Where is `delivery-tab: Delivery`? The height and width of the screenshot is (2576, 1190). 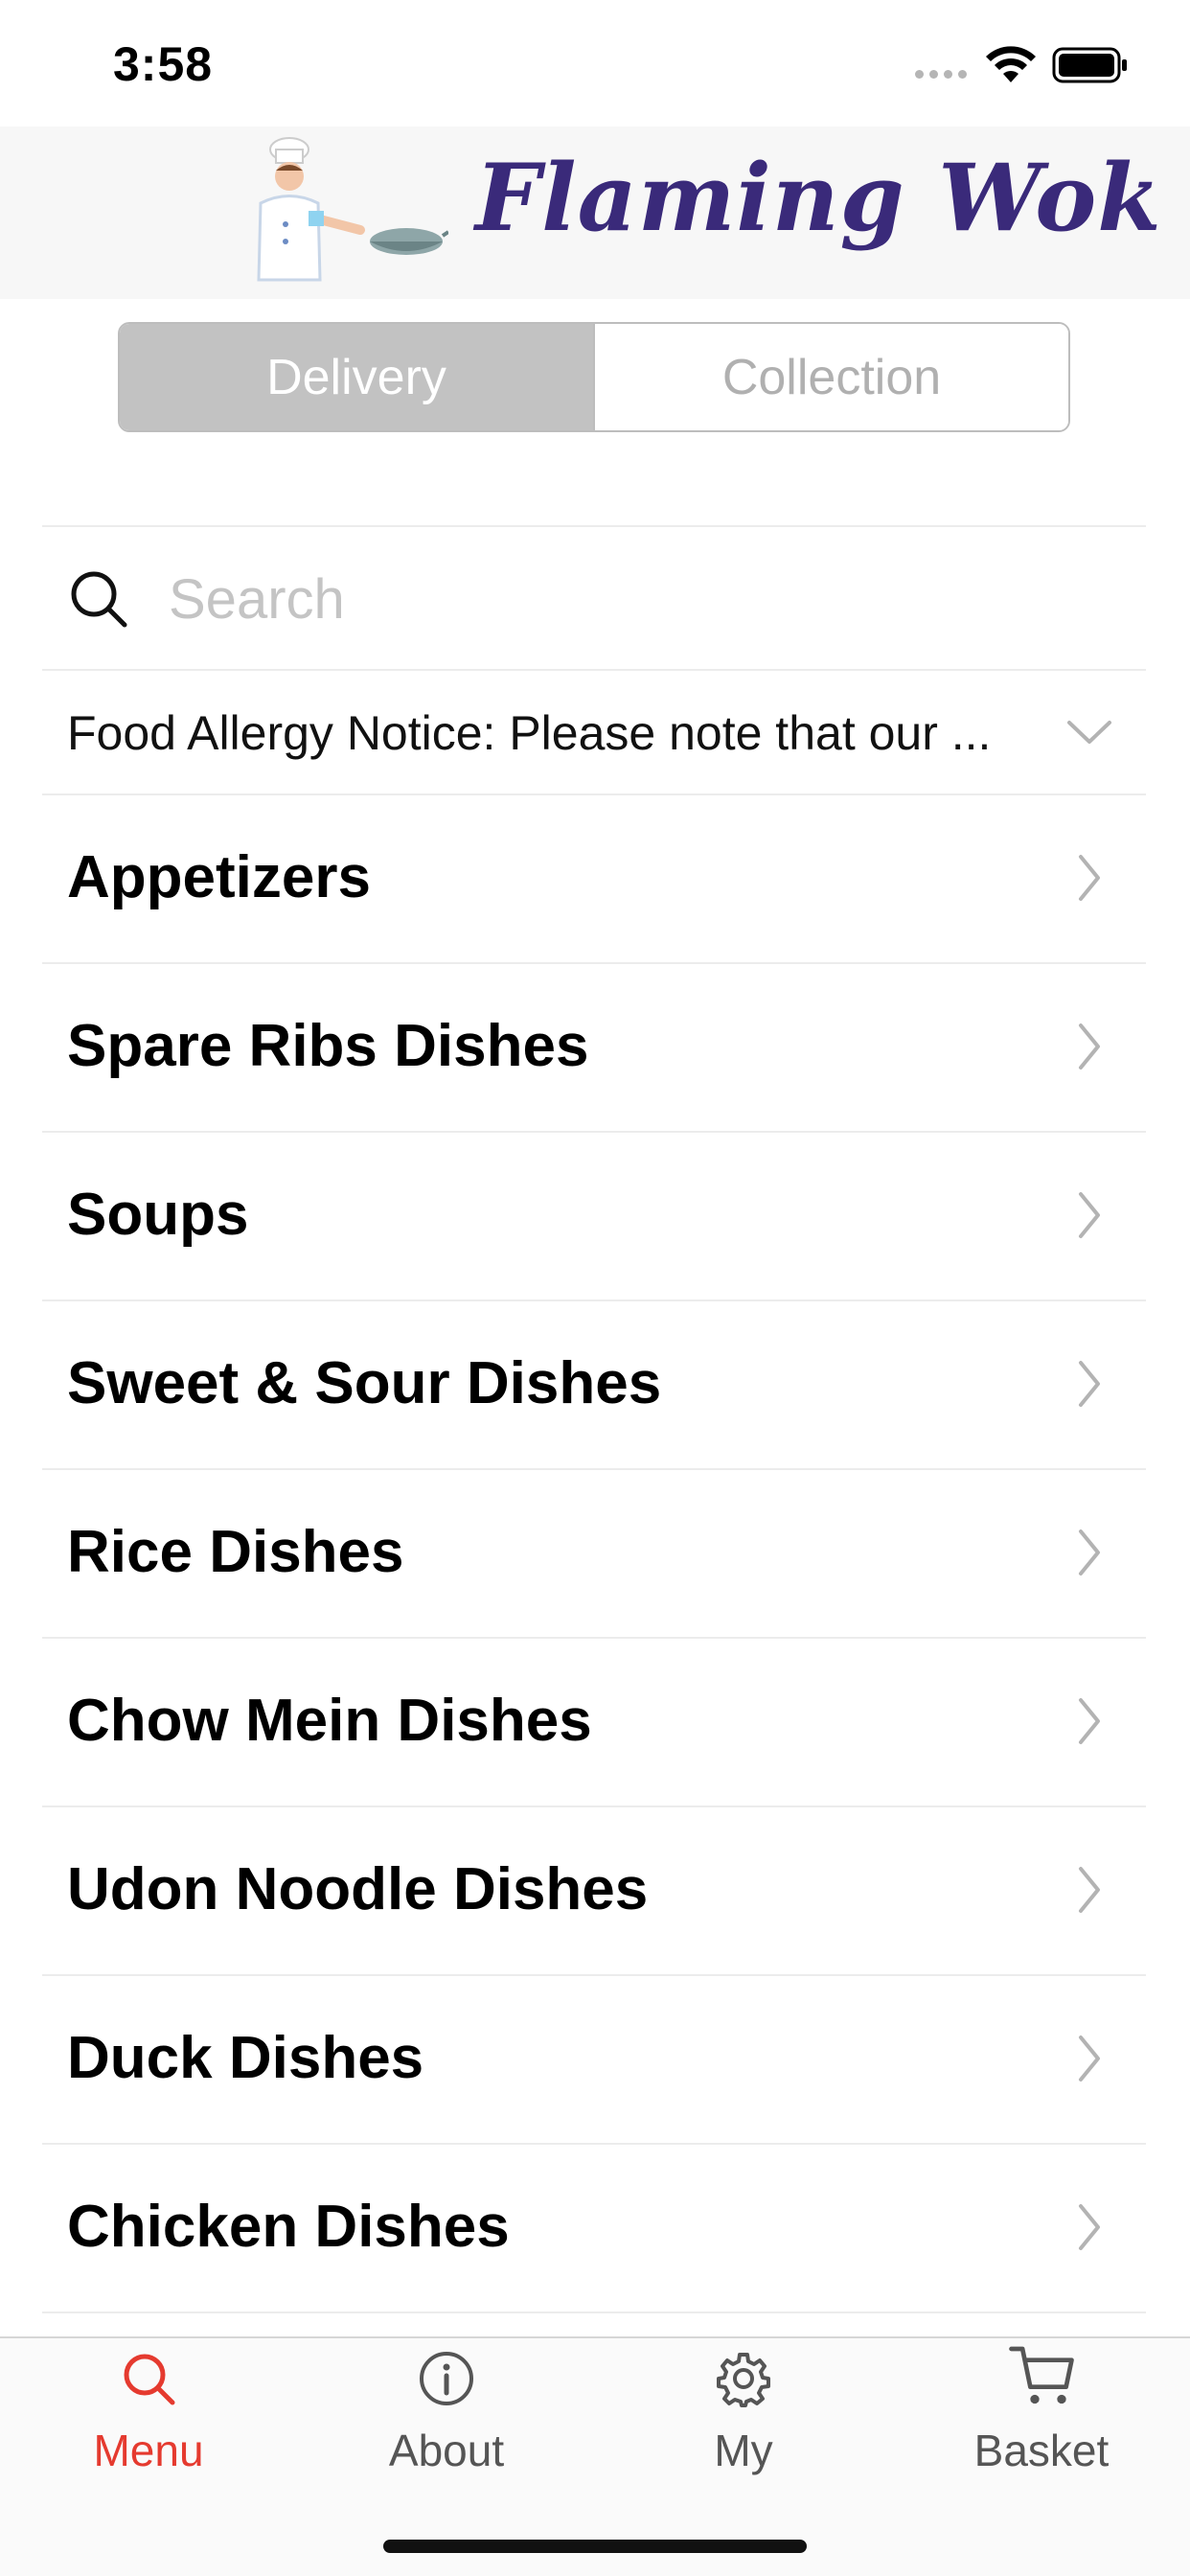 delivery-tab: Delivery is located at coordinates (357, 377).